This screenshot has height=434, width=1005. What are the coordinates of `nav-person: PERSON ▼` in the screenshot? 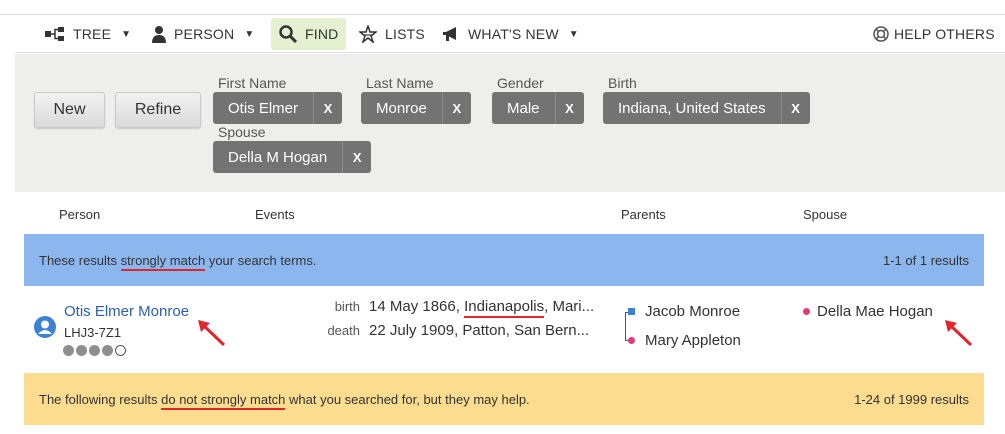 It's located at (203, 34).